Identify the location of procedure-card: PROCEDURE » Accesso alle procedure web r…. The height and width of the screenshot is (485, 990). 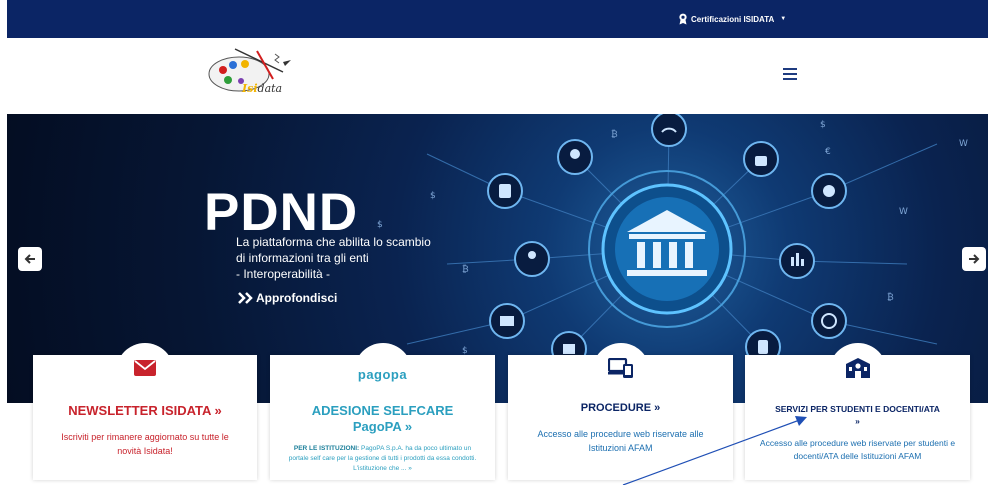
(620, 411).